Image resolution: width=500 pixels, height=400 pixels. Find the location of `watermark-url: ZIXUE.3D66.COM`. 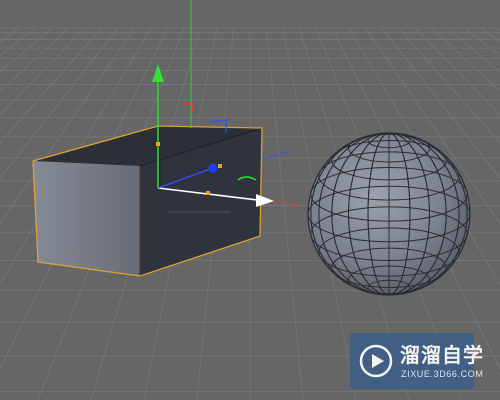

watermark-url: ZIXUE.3D66.COM is located at coordinates (442, 374).